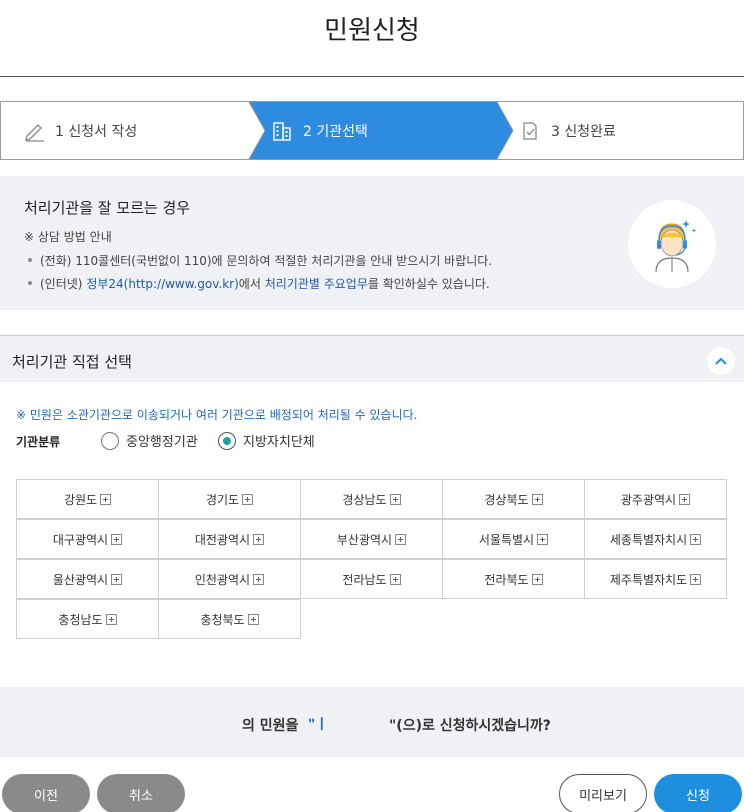 This screenshot has height=812, width=744. I want to click on region-label: 대구광역시, so click(80, 539).